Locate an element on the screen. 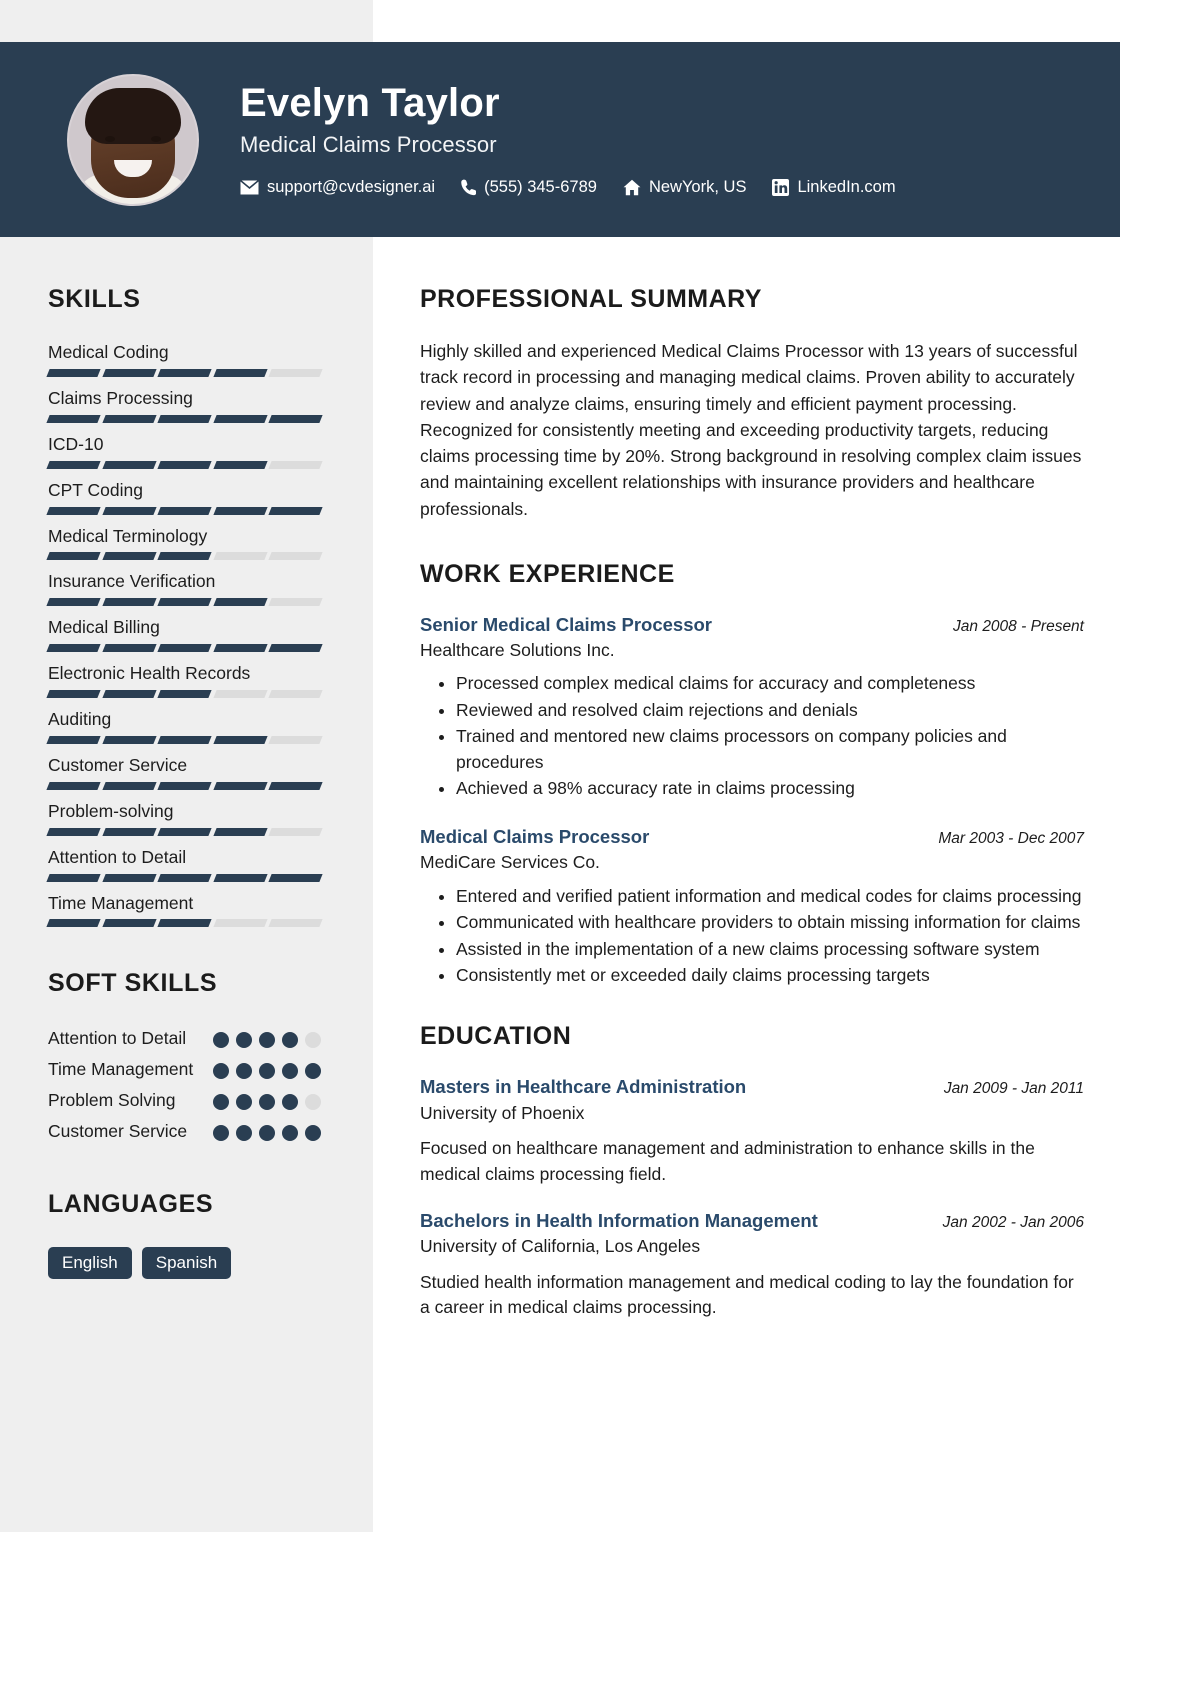 The height and width of the screenshot is (1684, 1200). avatar-hair is located at coordinates (133, 115).